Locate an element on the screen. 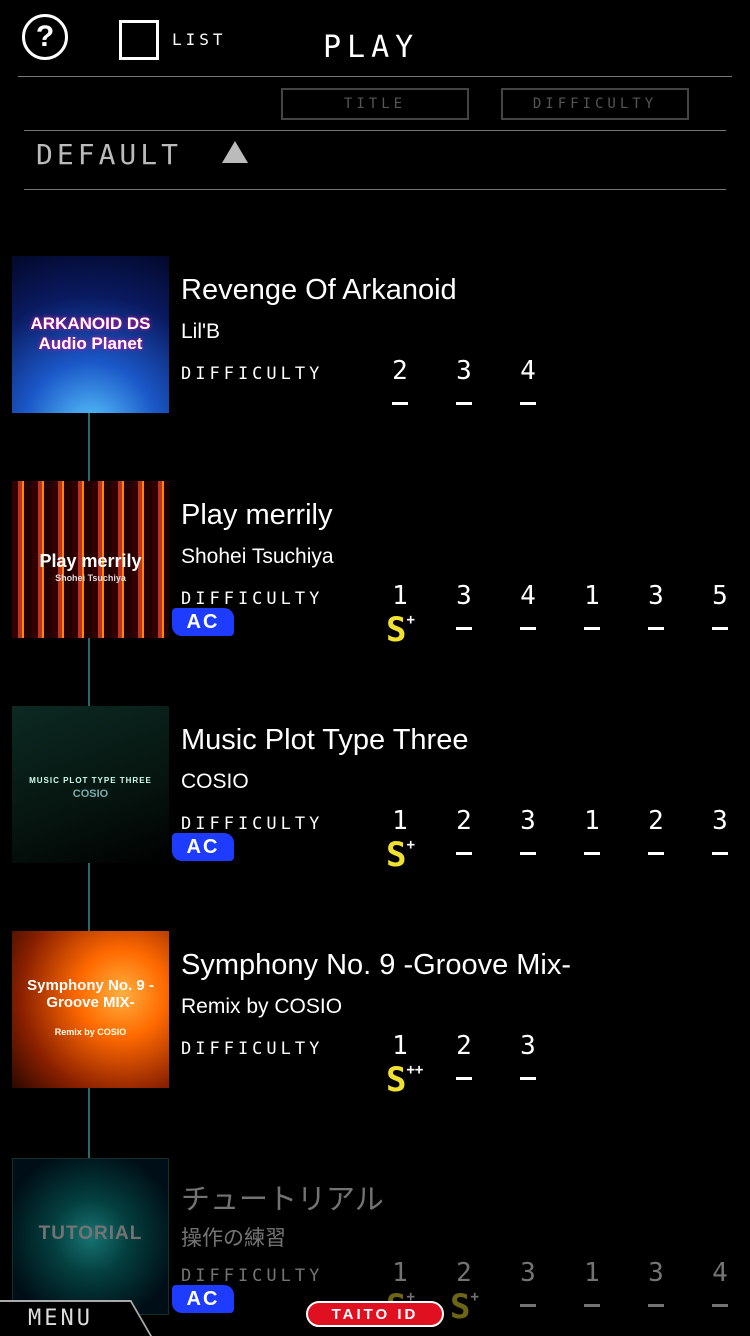 This screenshot has height=1336, width=750. song-artist: Lil'B is located at coordinates (201, 331).